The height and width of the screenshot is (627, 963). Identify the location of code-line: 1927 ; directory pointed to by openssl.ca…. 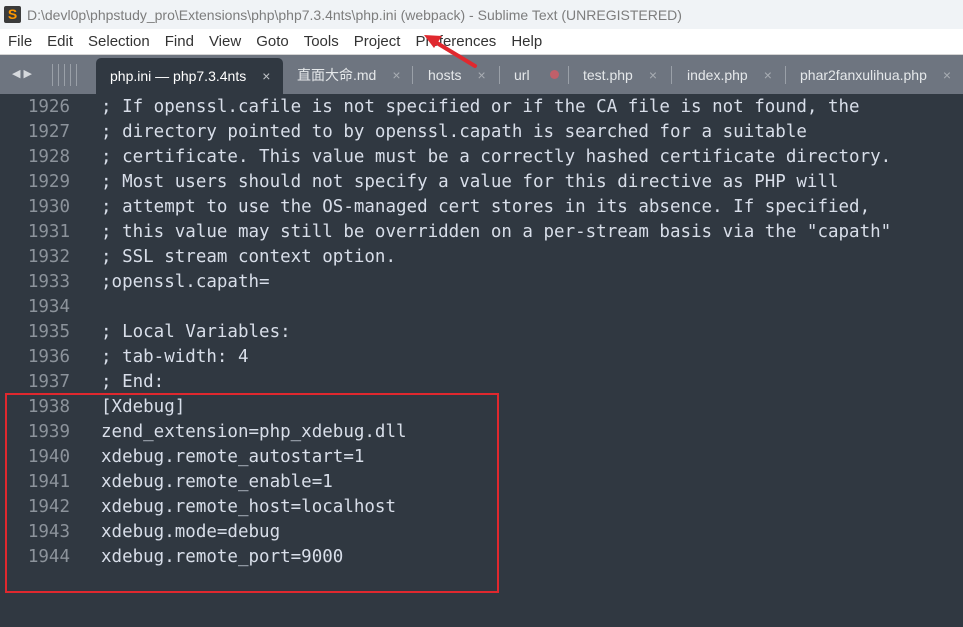
(481, 132).